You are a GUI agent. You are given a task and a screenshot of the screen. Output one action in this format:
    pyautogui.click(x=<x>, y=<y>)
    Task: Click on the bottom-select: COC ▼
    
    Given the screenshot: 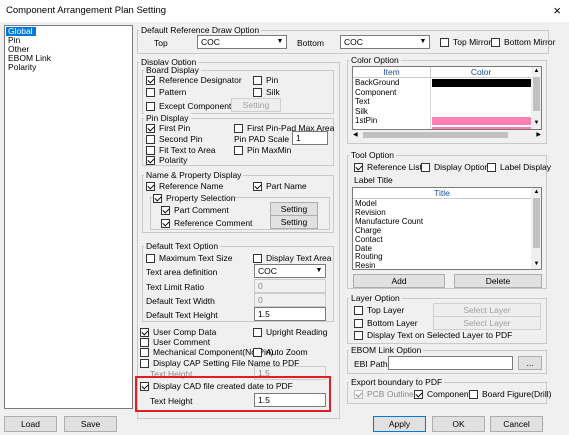 What is the action you would take?
    pyautogui.click(x=385, y=42)
    